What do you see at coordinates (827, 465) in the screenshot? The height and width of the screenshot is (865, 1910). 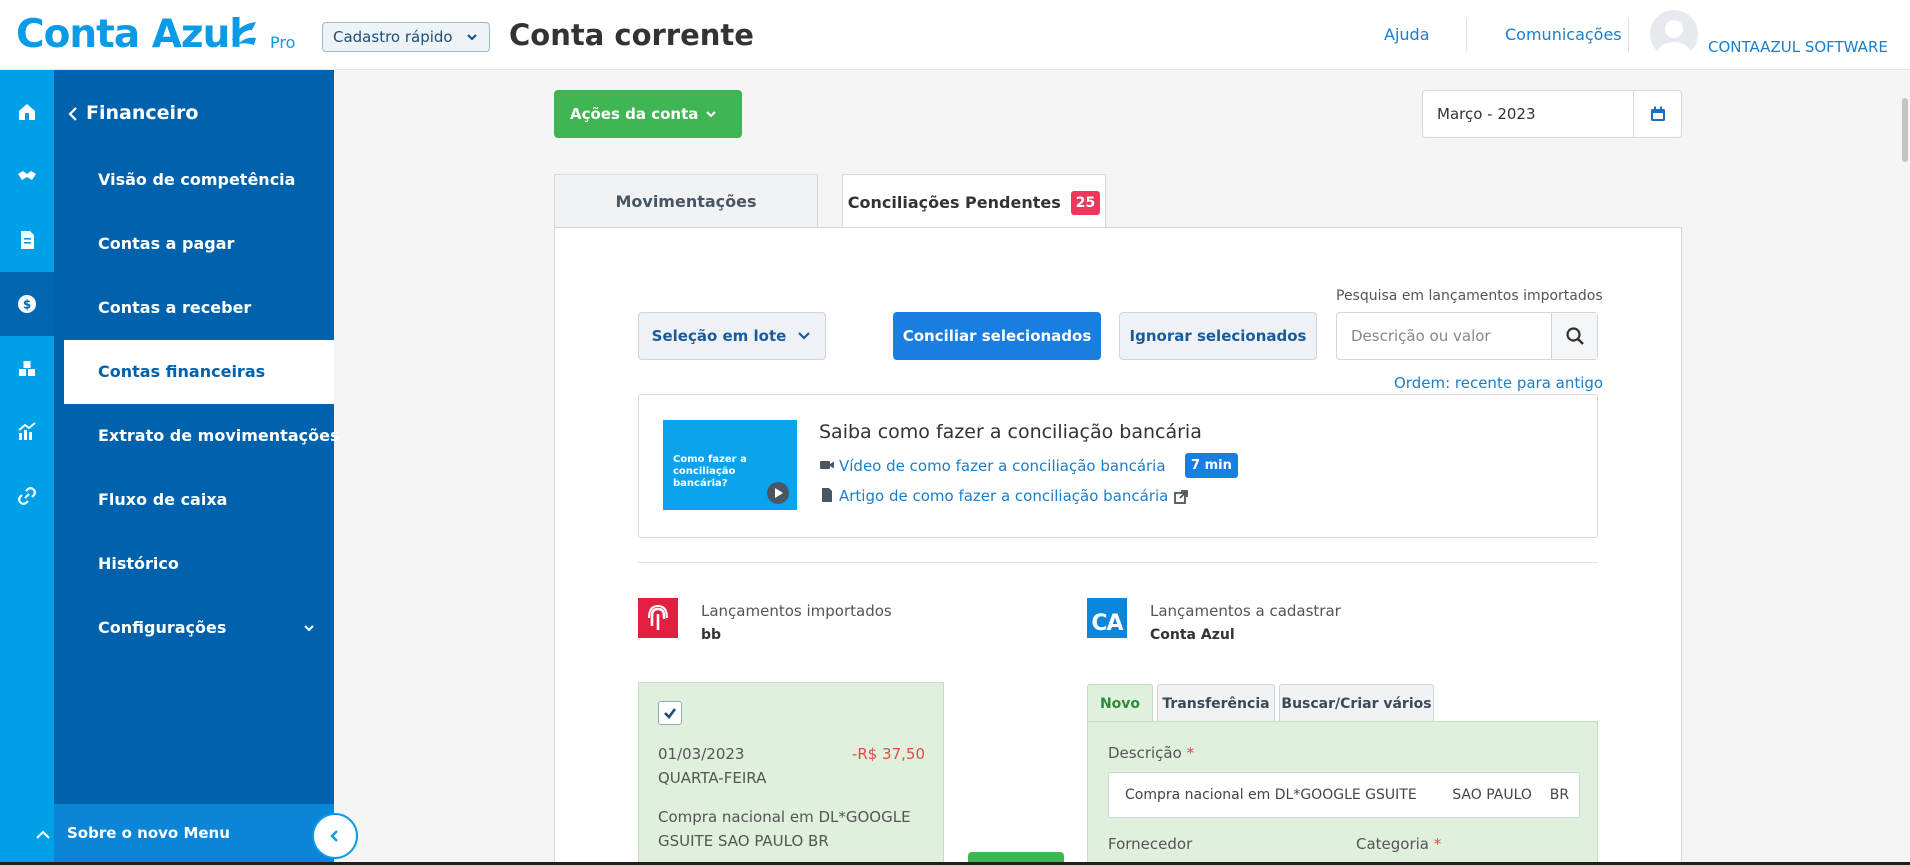 I see `video-camera-icon` at bounding box center [827, 465].